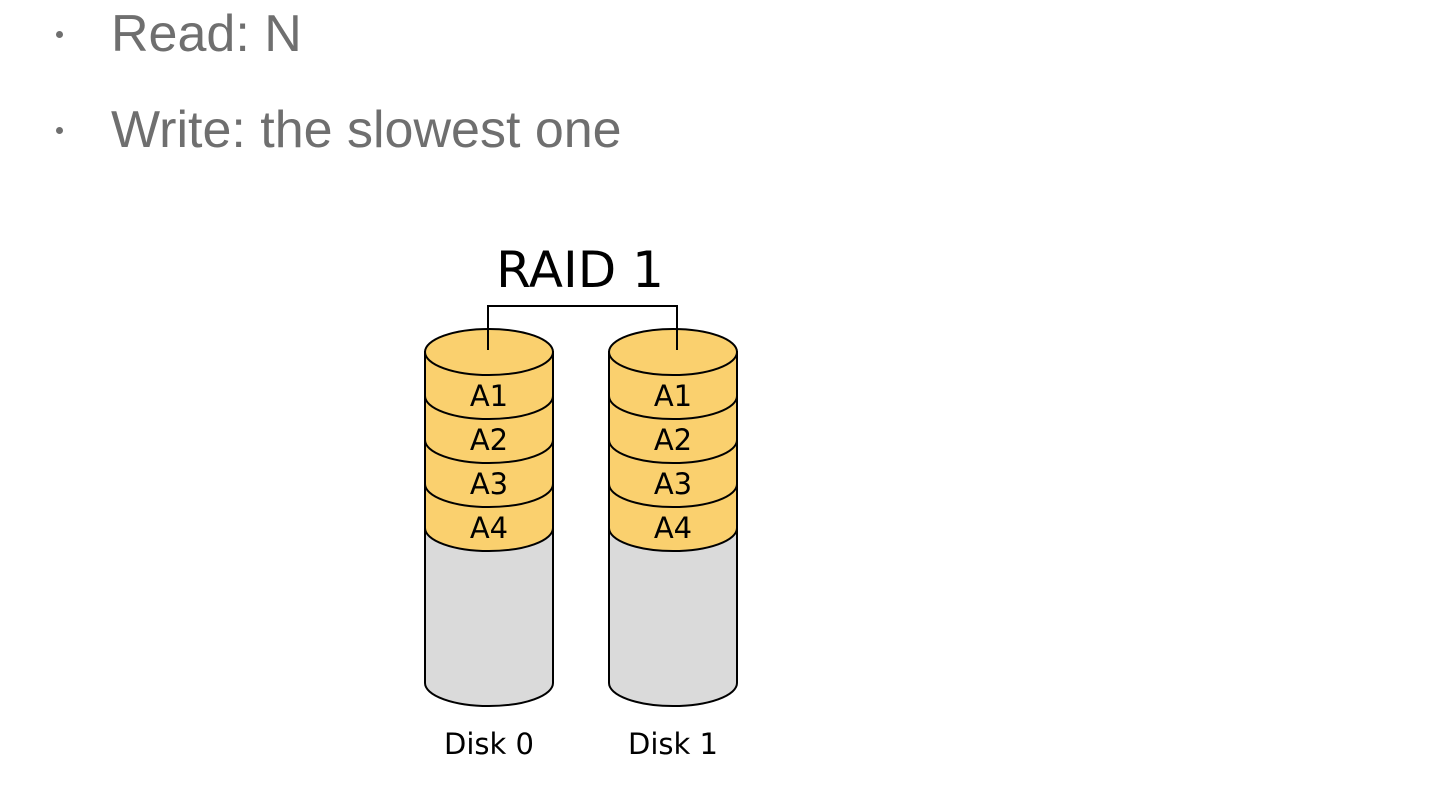  What do you see at coordinates (580, 270) in the screenshot?
I see `diagram-title: RAID 1` at bounding box center [580, 270].